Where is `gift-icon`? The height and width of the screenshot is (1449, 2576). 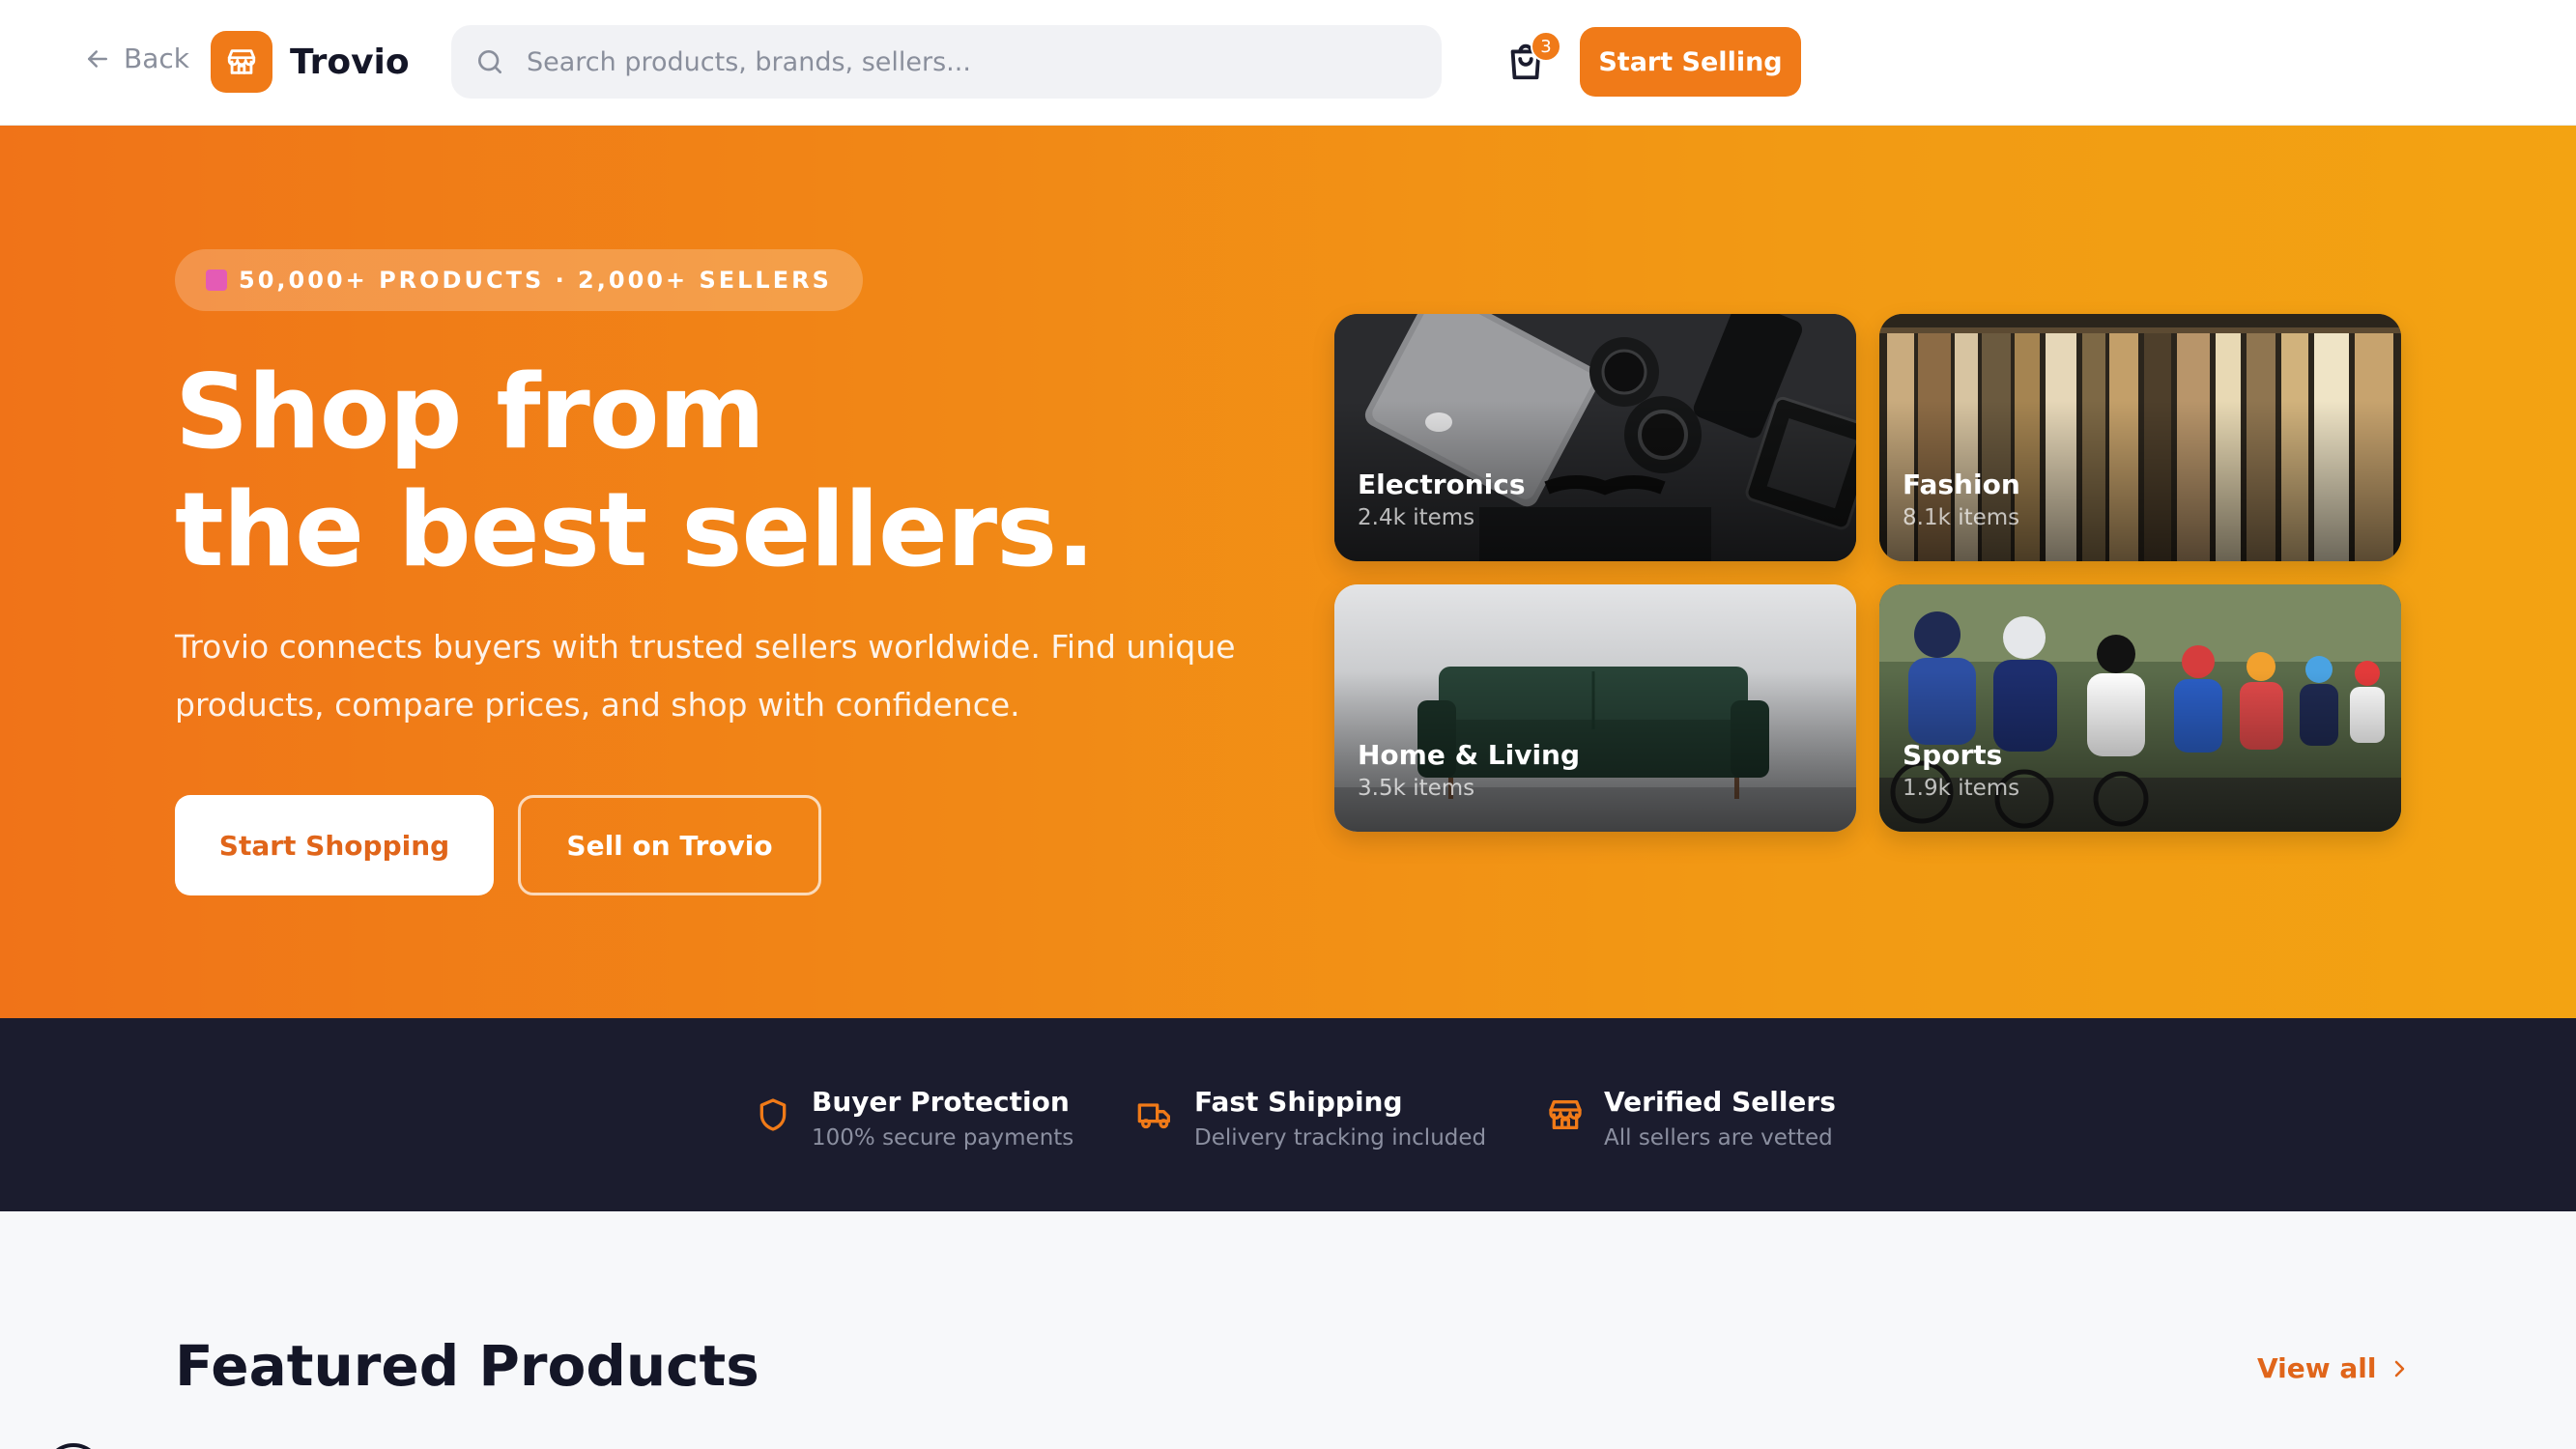
gift-icon is located at coordinates (217, 280).